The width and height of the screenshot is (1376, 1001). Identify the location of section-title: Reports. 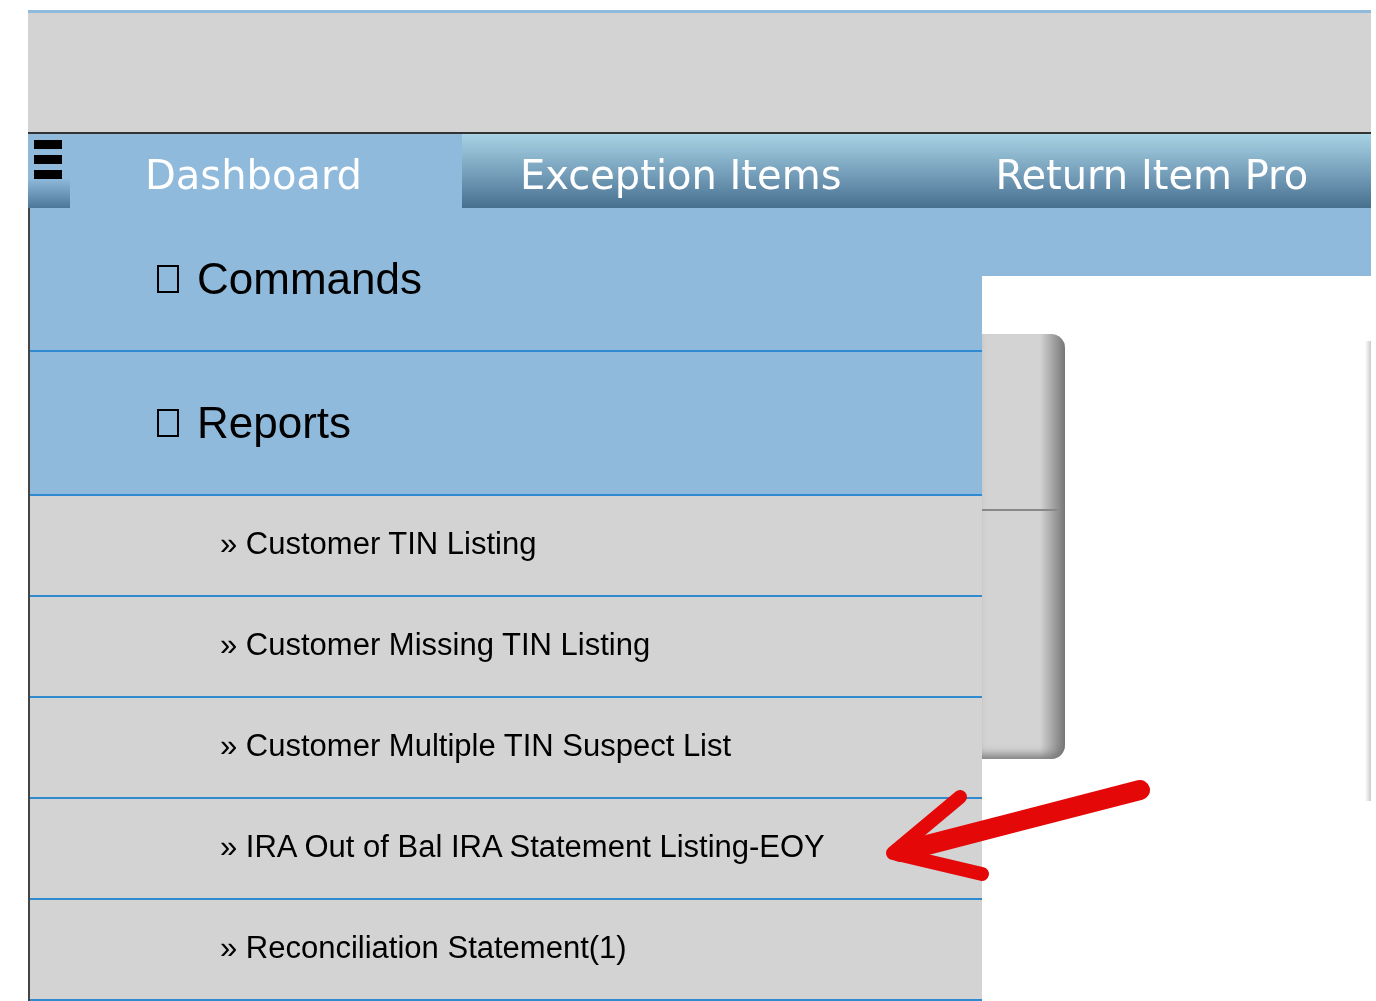
(274, 423).